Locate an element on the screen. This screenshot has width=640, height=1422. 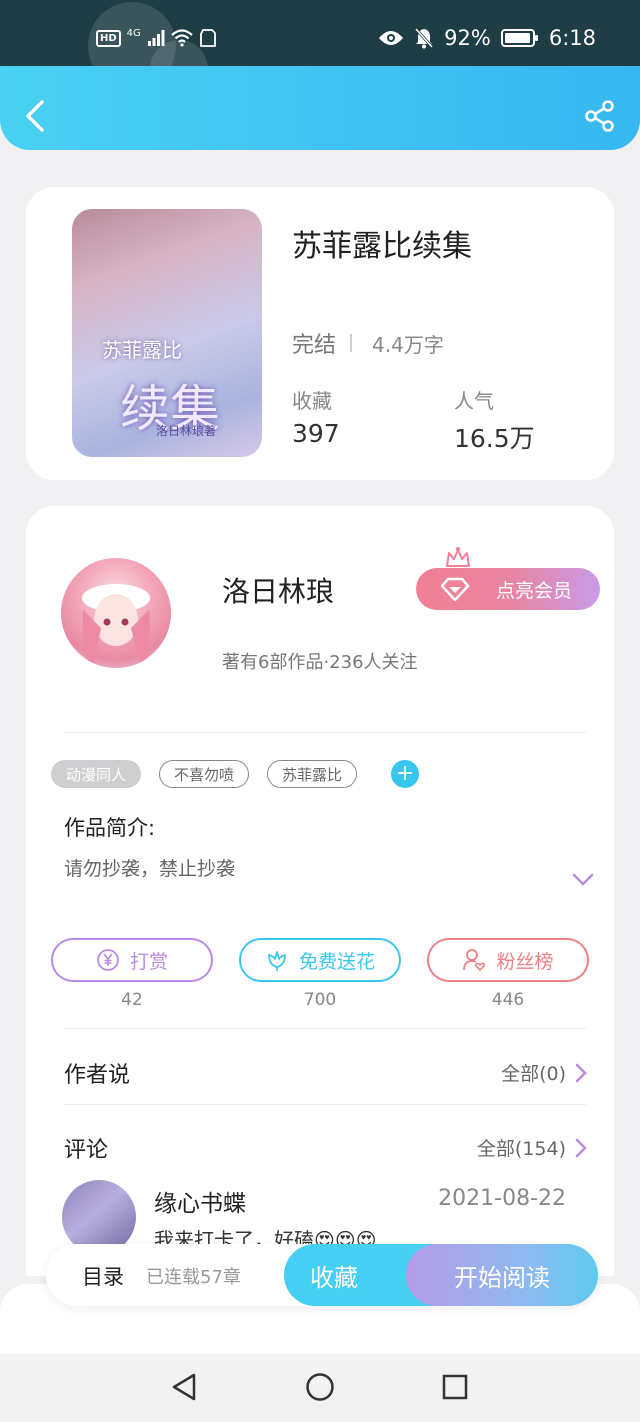
author-says-all: 全部(0) is located at coordinates (533, 1074).